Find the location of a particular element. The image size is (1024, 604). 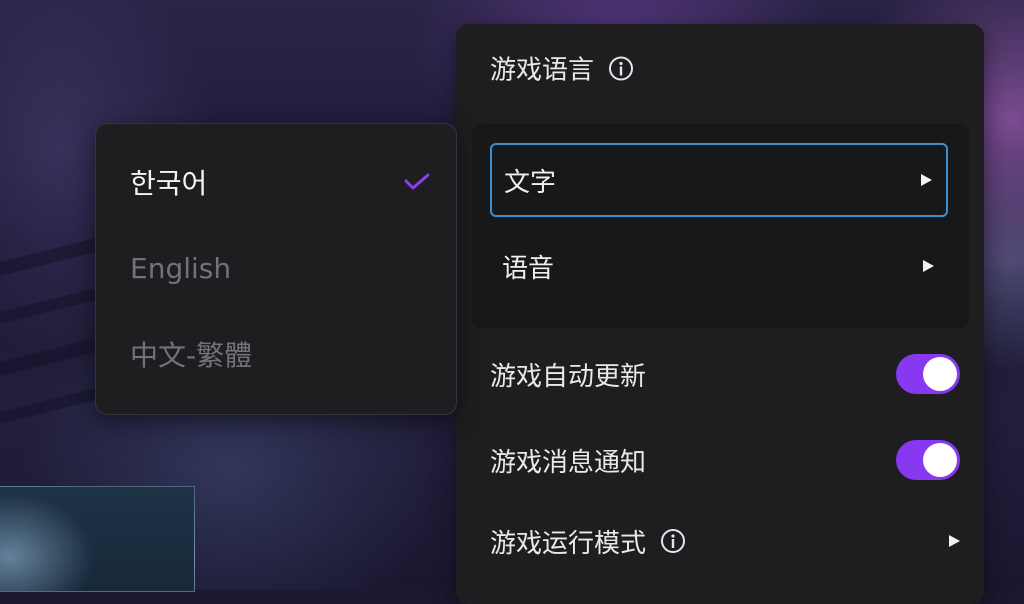

notifications-toggle is located at coordinates (928, 460).